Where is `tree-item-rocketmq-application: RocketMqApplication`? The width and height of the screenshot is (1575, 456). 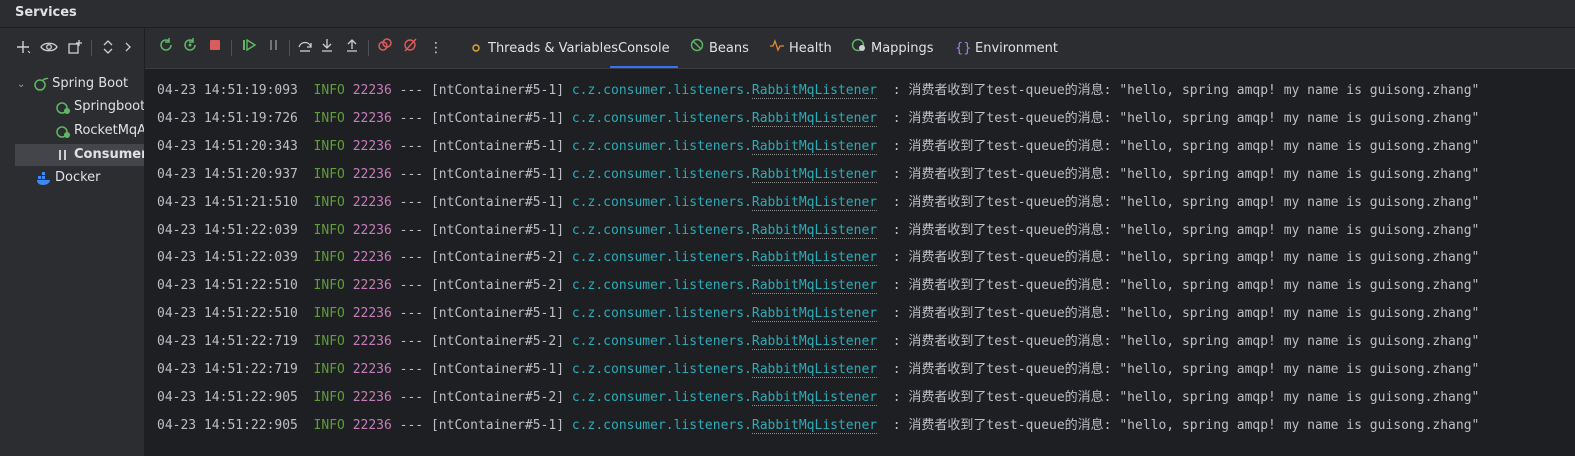 tree-item-rocketmq-application: RocketMqApplication is located at coordinates (99, 131).